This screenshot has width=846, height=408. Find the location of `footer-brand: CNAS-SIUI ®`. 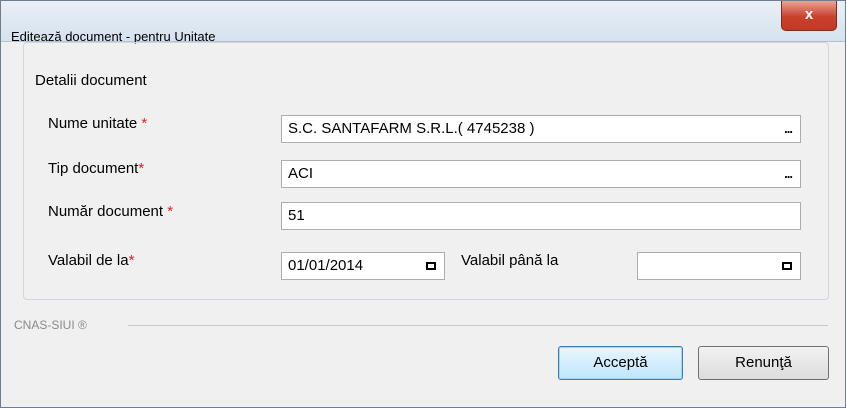

footer-brand: CNAS-SIUI ® is located at coordinates (50, 325).